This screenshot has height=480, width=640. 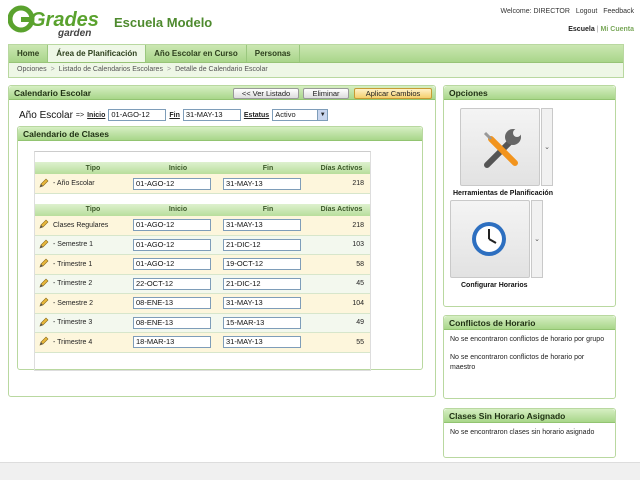 I want to click on planning-tools-dropdown: ⌄, so click(x=547, y=147).